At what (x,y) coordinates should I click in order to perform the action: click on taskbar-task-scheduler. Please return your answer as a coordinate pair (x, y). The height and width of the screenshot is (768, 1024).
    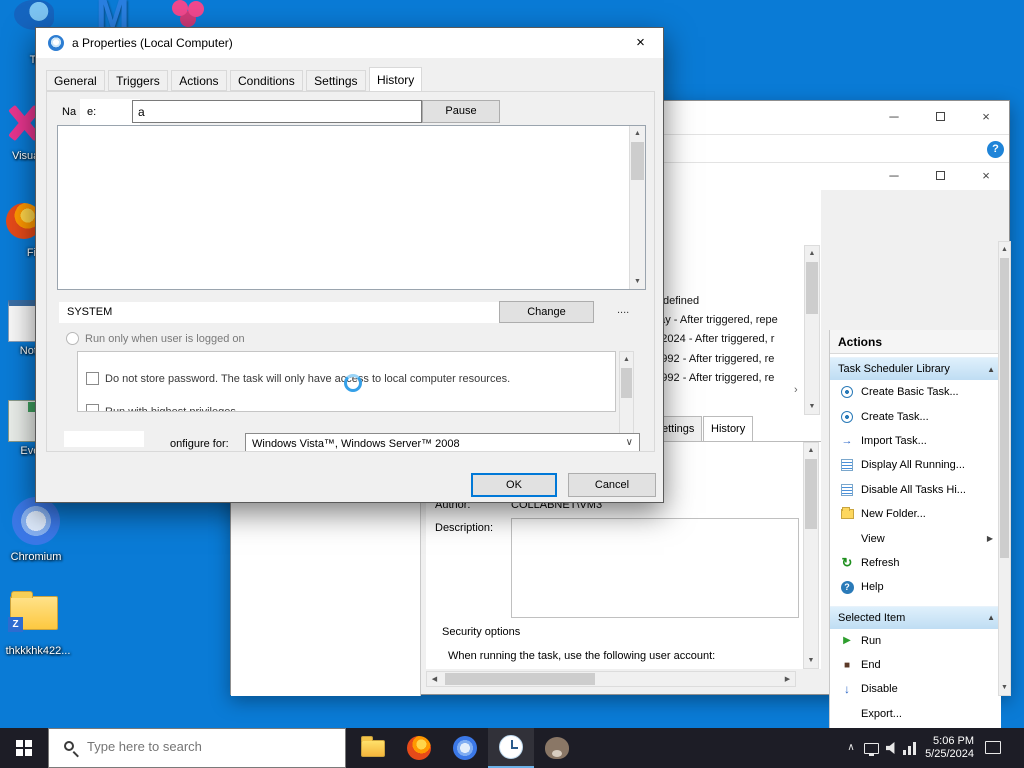
    Looking at the image, I should click on (511, 748).